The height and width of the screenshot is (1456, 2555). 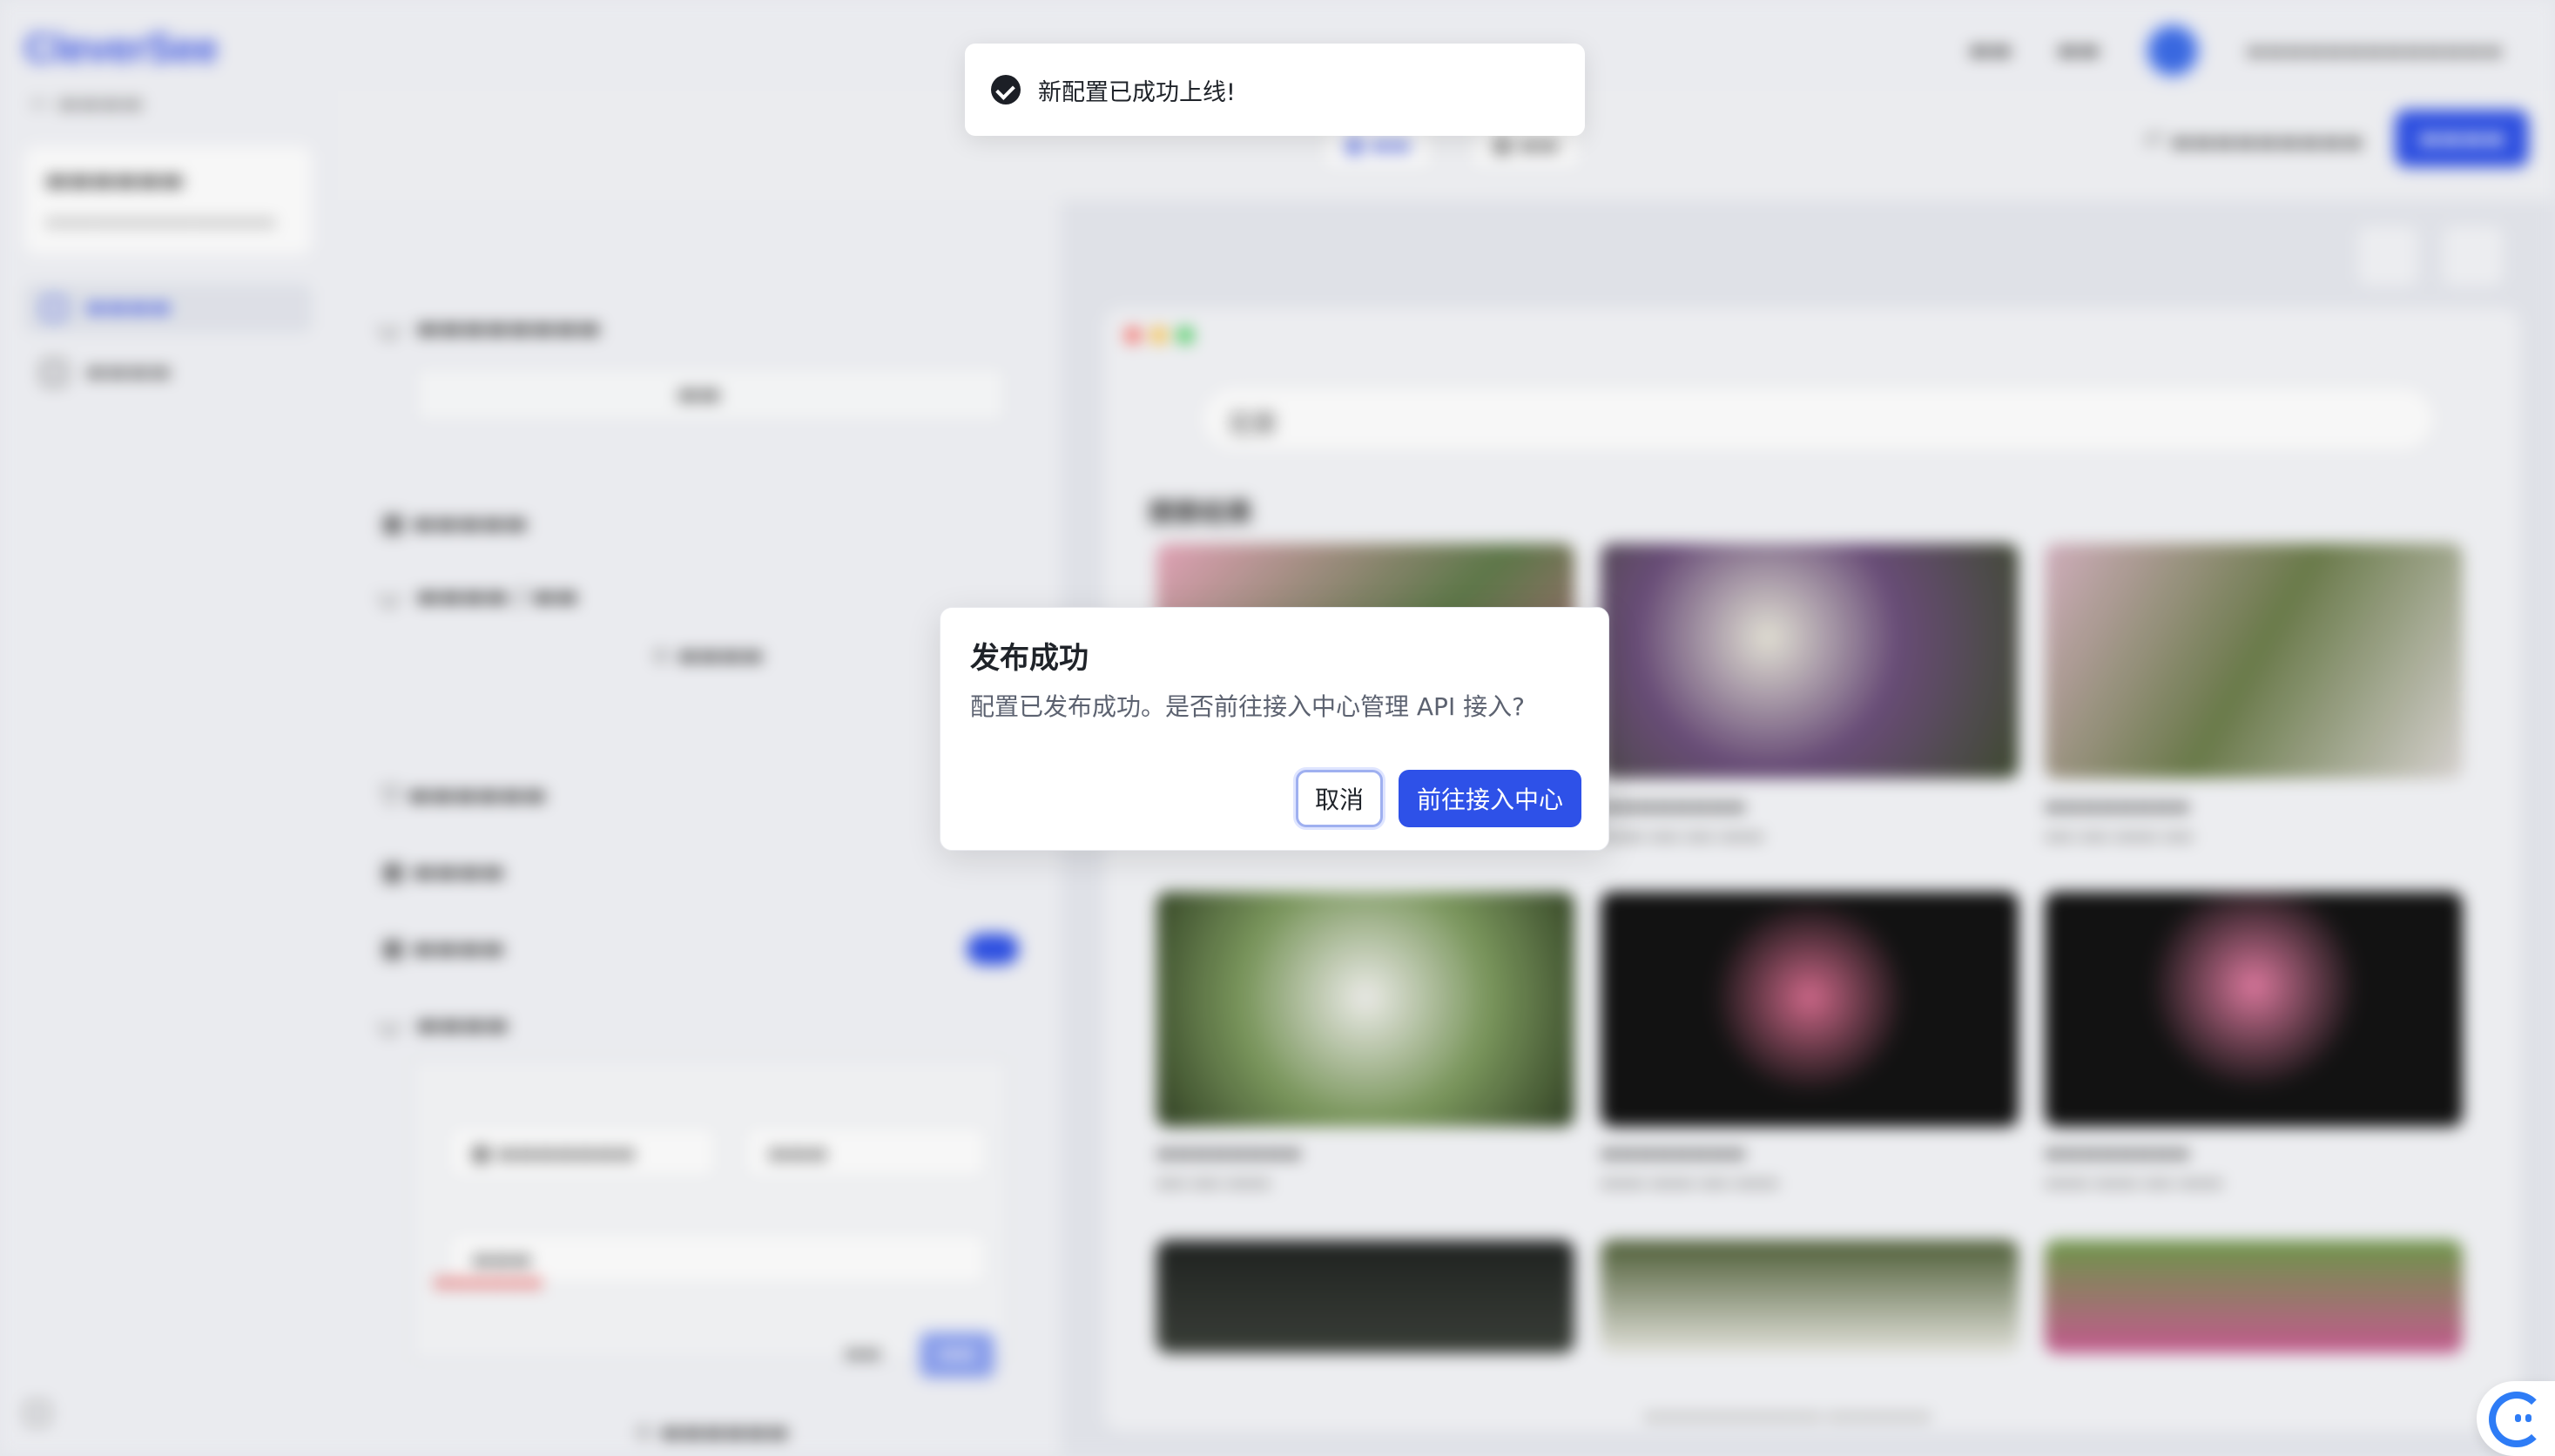 I want to click on dialog-title: 发布成功, so click(x=1029, y=658).